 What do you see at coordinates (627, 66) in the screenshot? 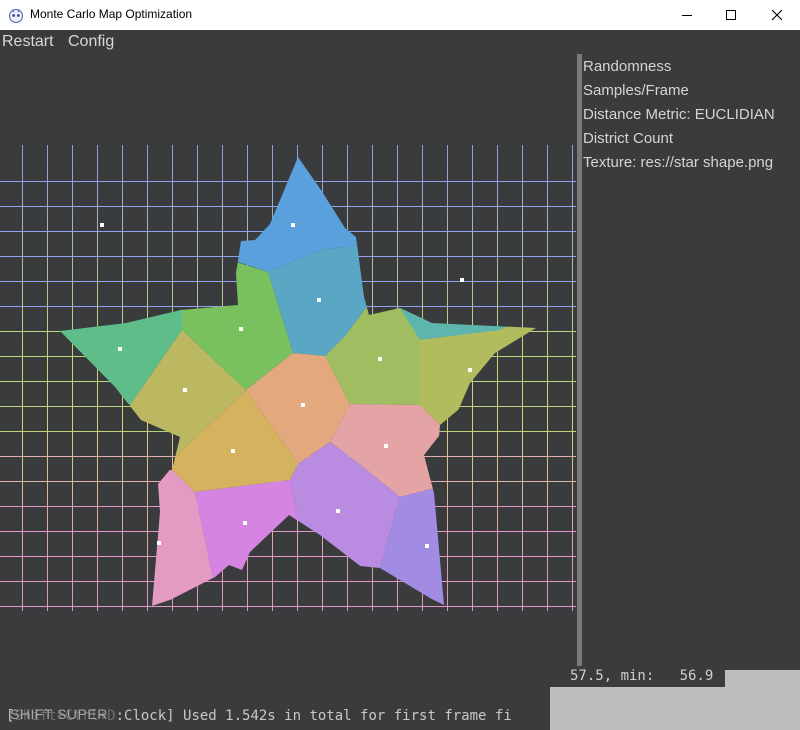
I see `randomness-setting: Randomness` at bounding box center [627, 66].